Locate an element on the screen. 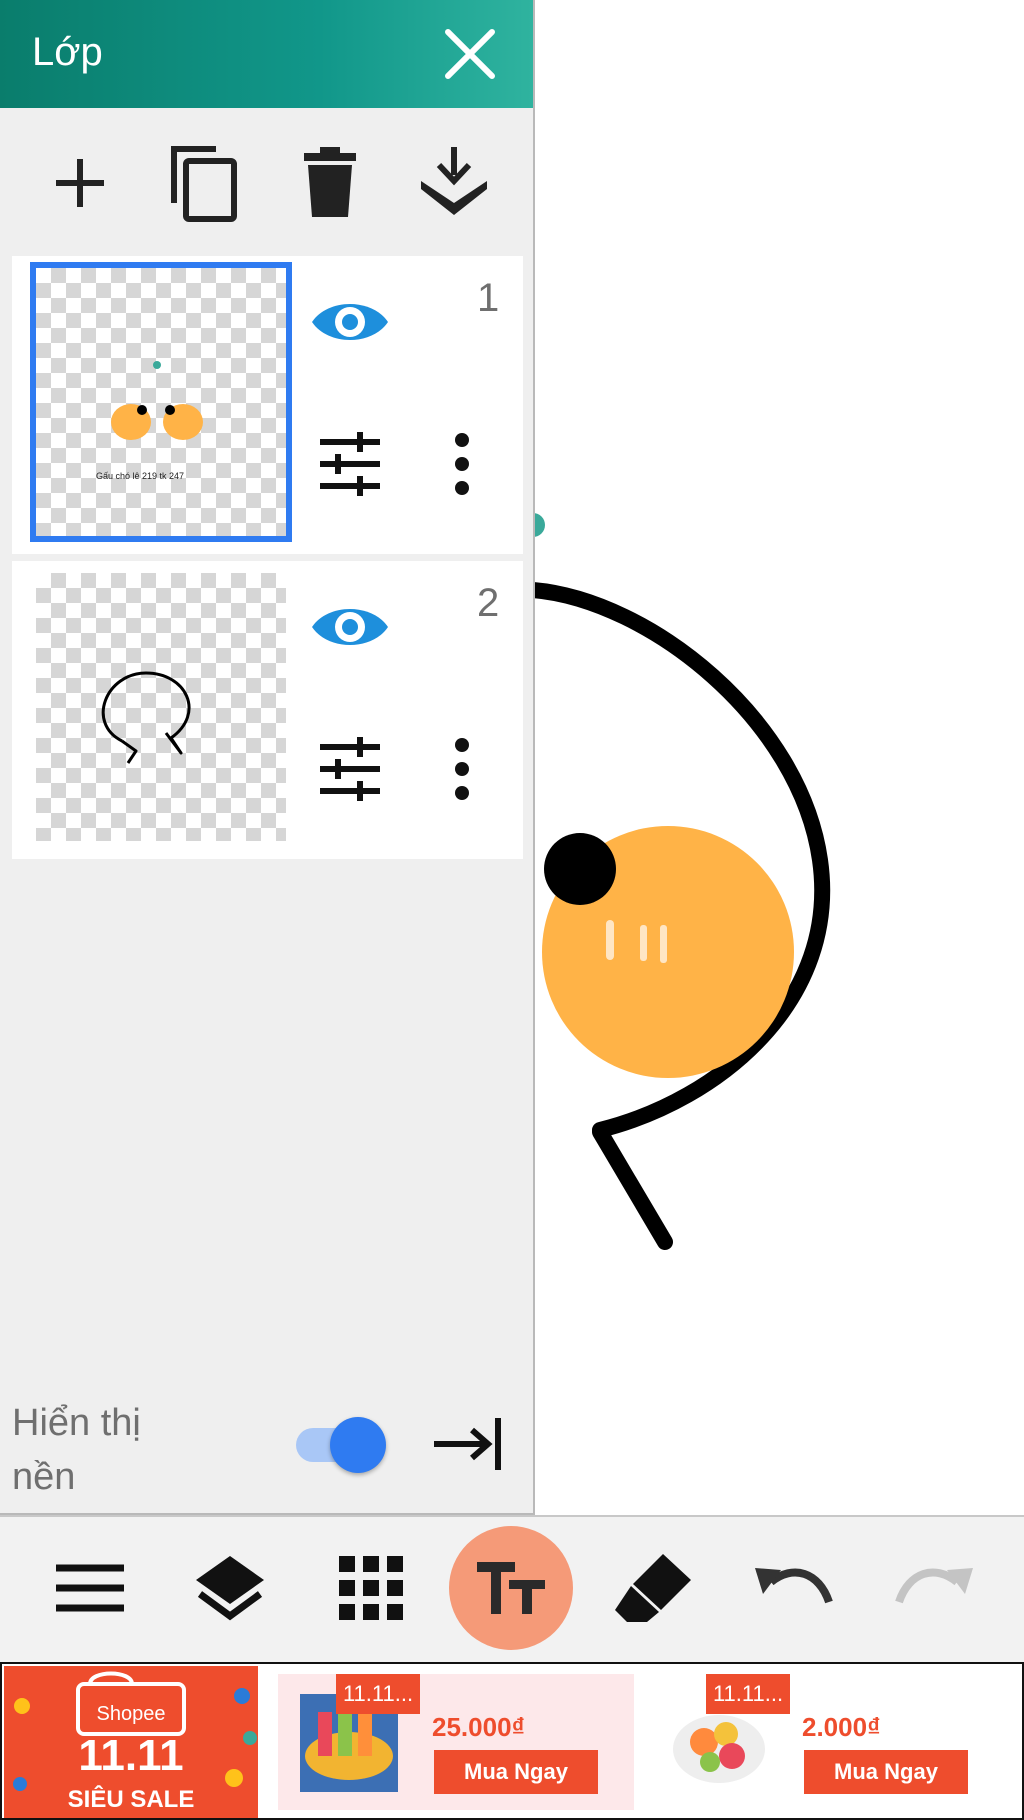  merge-down-icon is located at coordinates (454, 181).